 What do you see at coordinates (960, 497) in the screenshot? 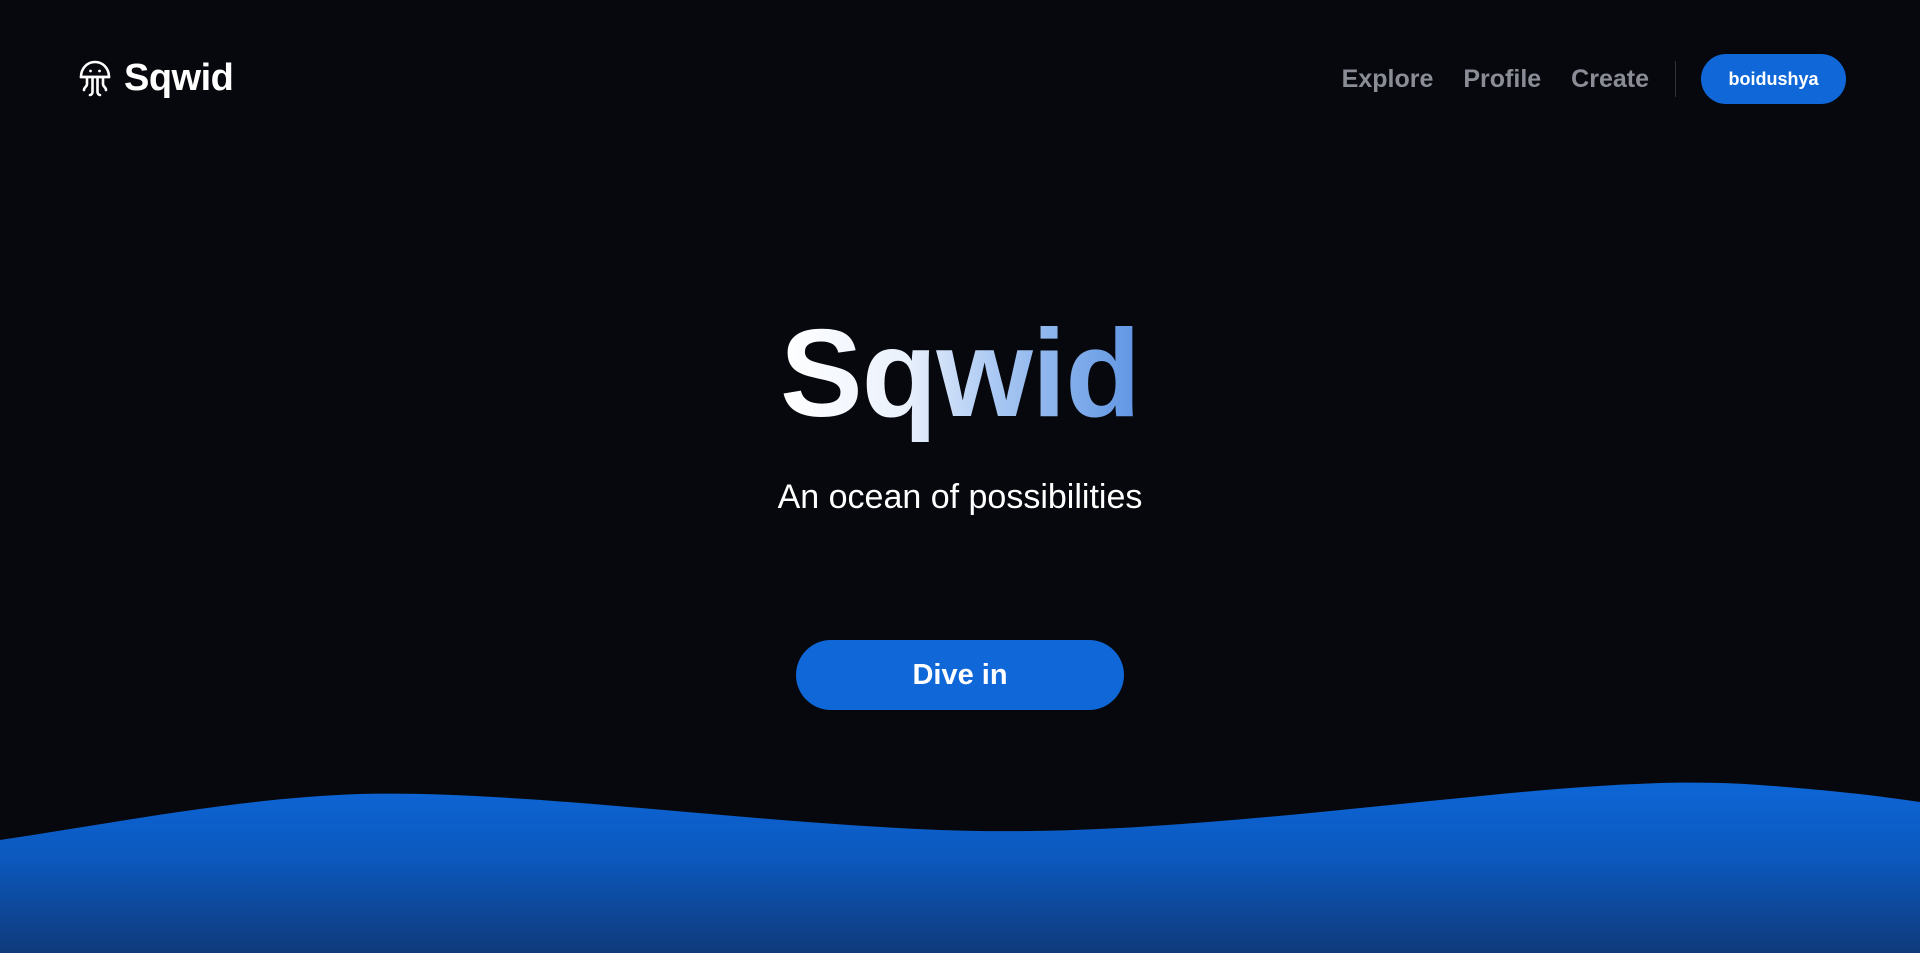
I see `hero-subtitle: An ocean of possibilities` at bounding box center [960, 497].